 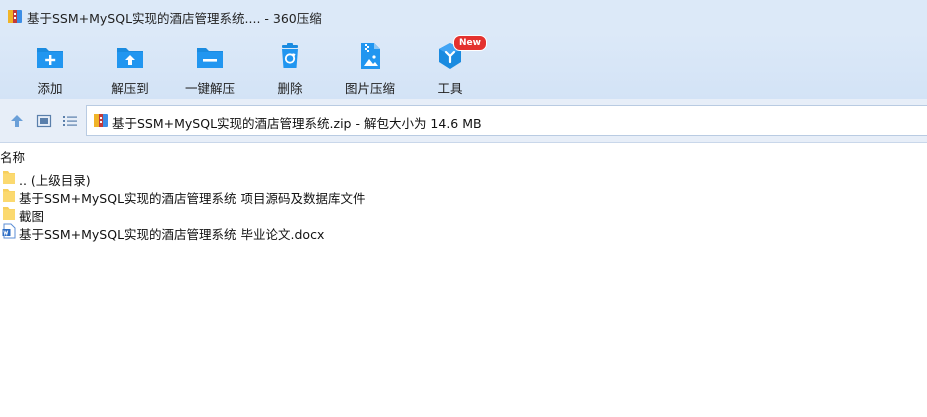 What do you see at coordinates (101, 120) in the screenshot?
I see `zip-archive-icon` at bounding box center [101, 120].